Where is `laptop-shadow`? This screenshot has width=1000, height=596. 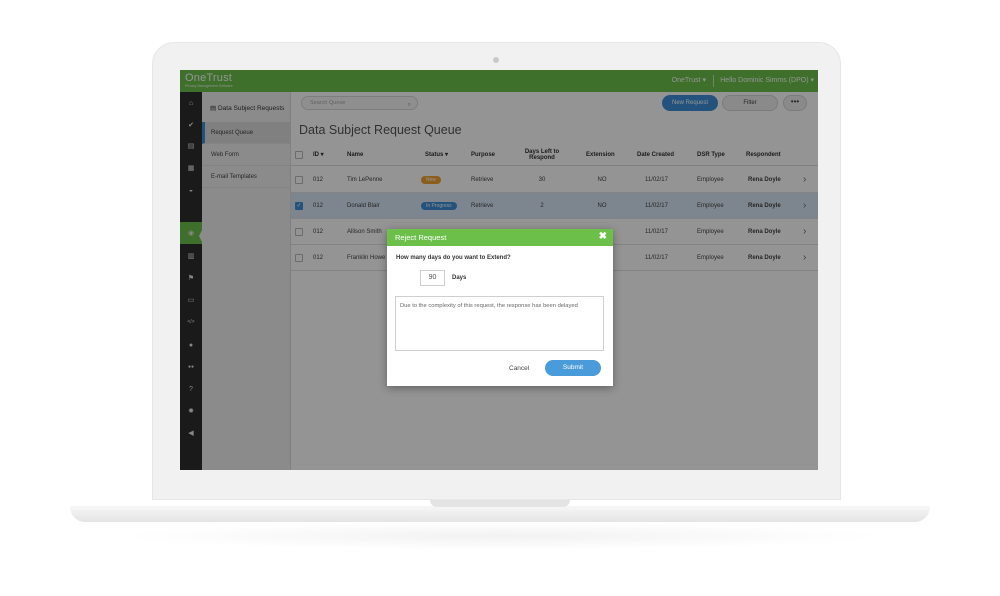
laptop-shadow is located at coordinates (500, 536).